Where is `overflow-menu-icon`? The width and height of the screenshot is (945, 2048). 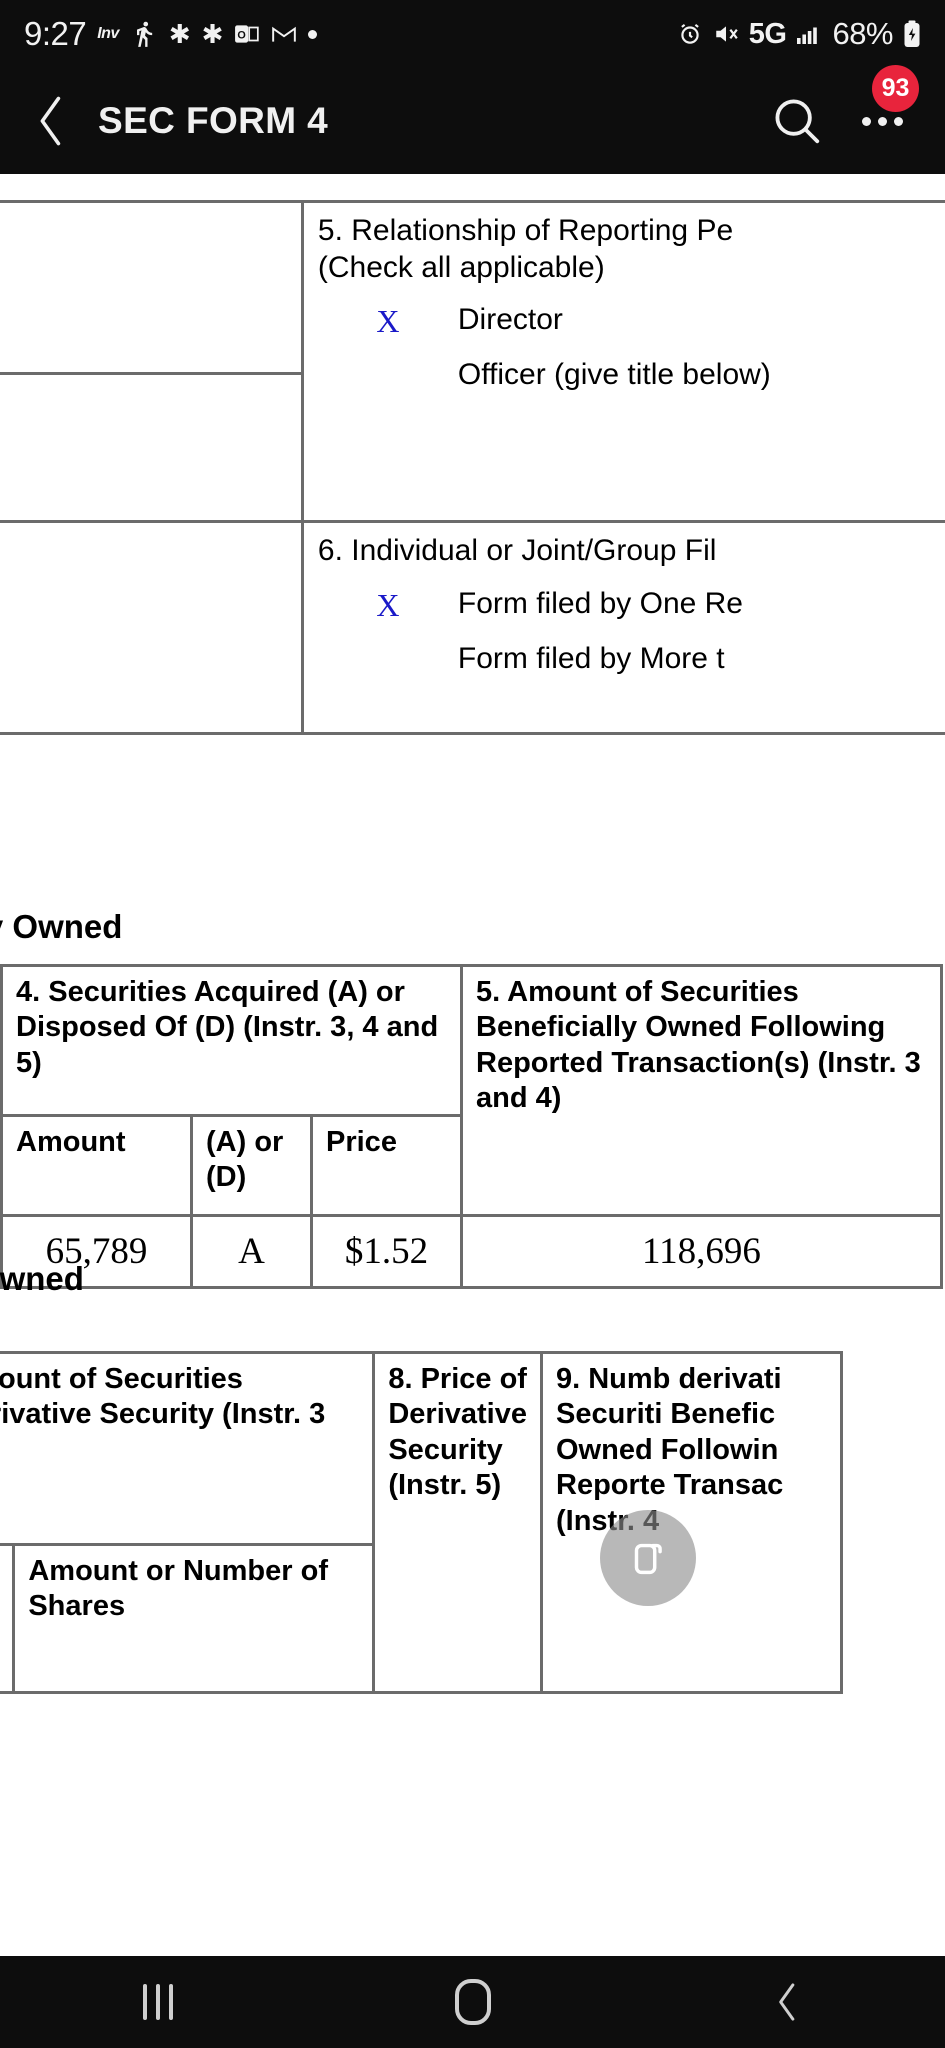 overflow-menu-icon is located at coordinates (882, 121).